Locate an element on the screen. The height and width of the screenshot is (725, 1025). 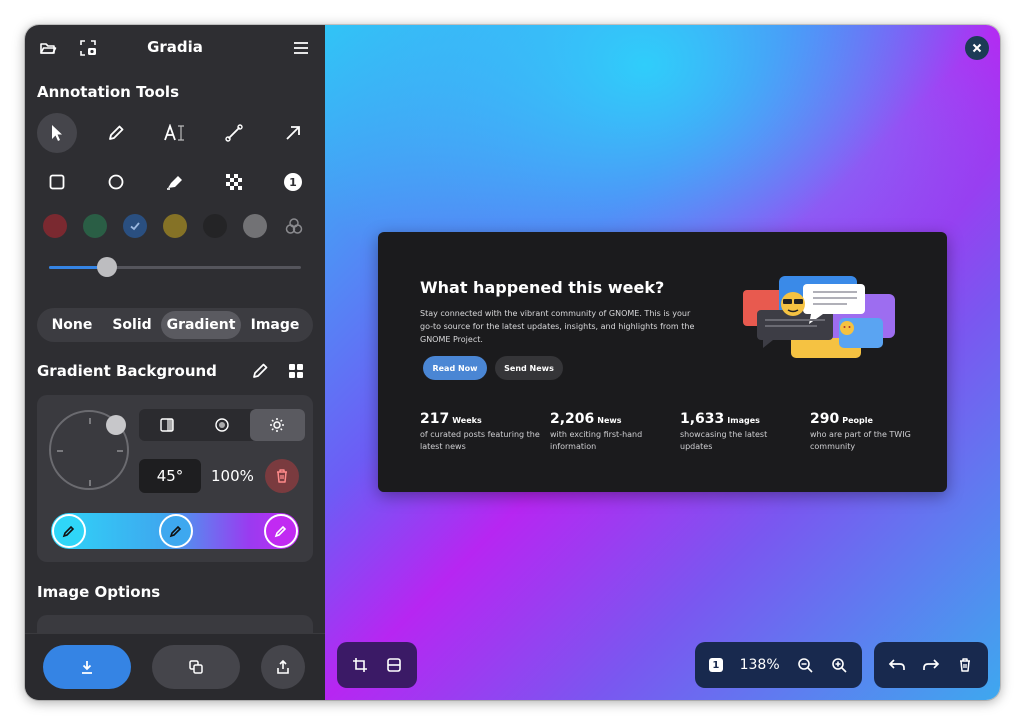
mode-gradient: Gradient is located at coordinates (201, 325).